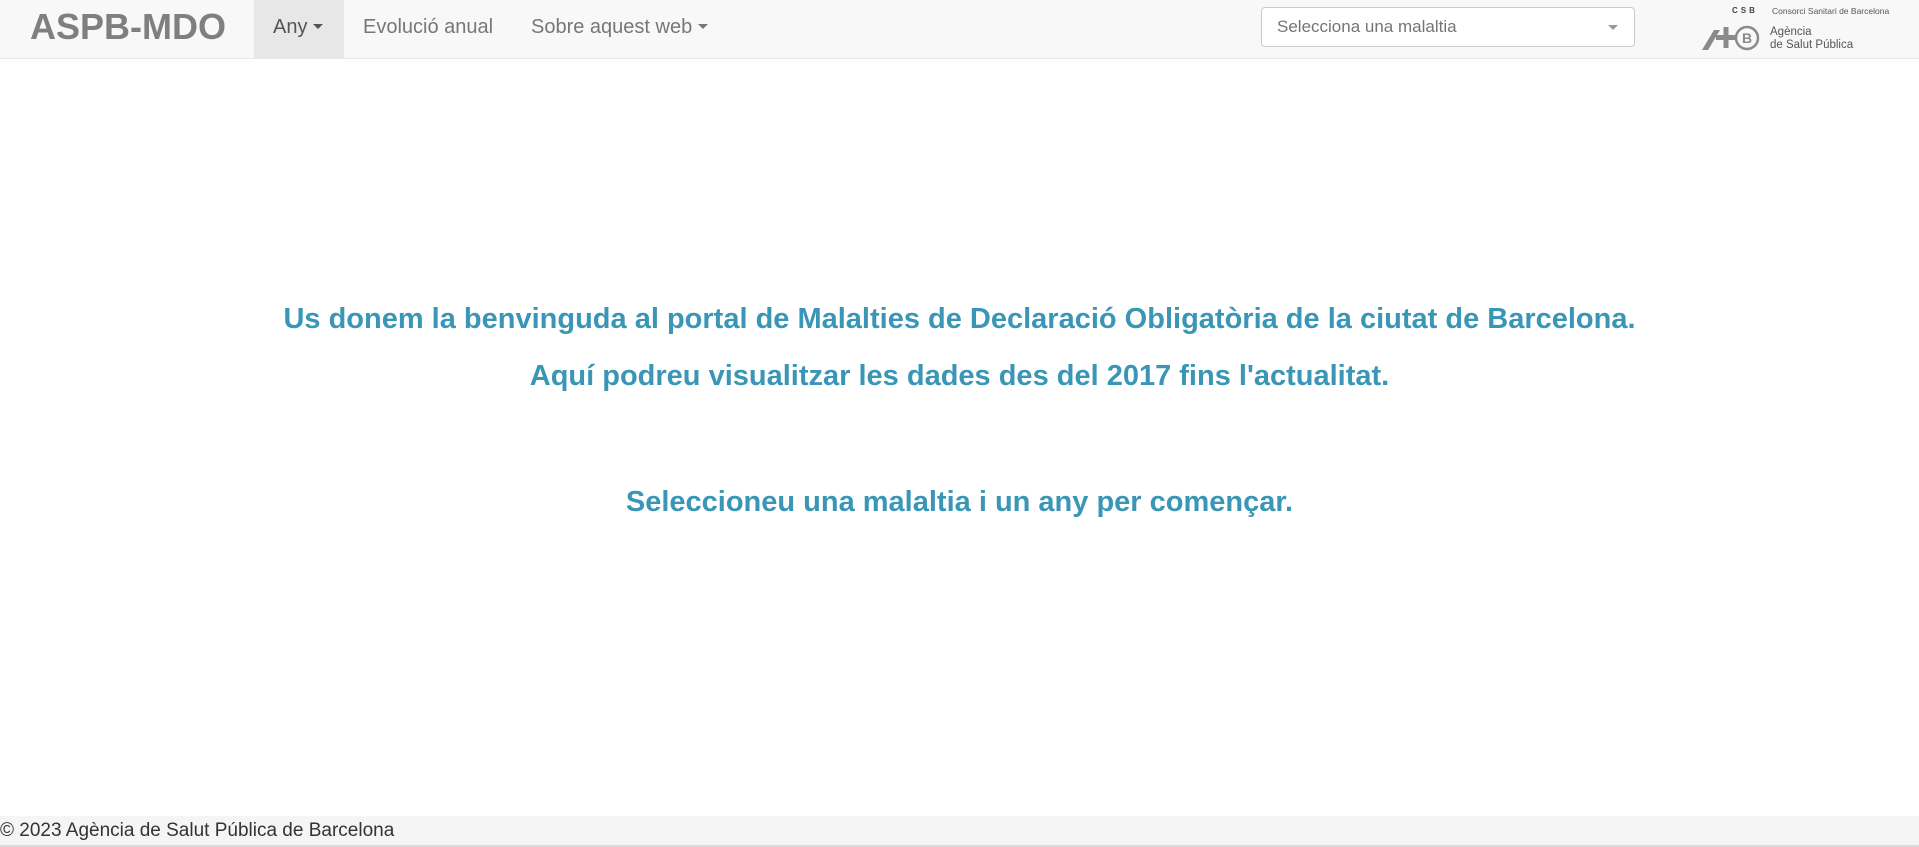  I want to click on nav-evolucio-label: Evolució anual, so click(428, 27).